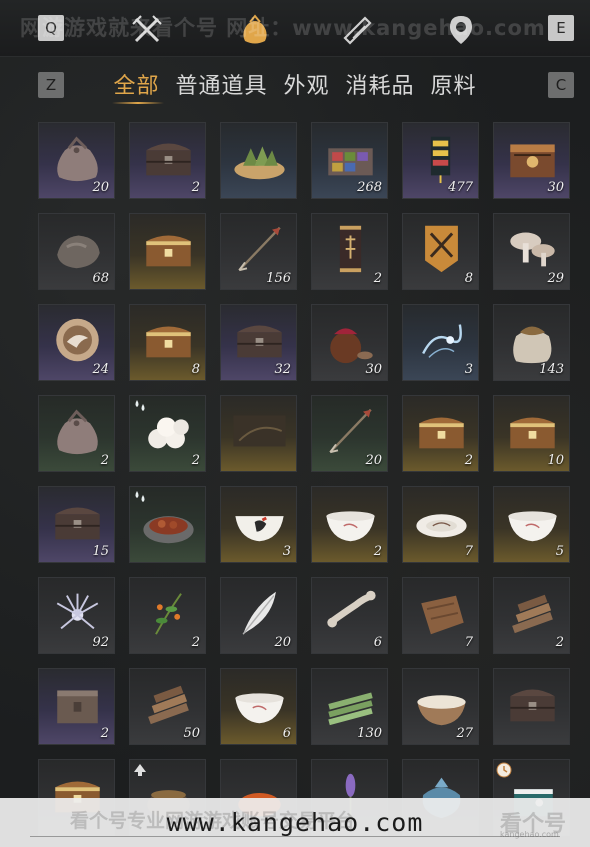 This screenshot has width=590, height=847. What do you see at coordinates (278, 278) in the screenshot?
I see `item-quantity: 156` at bounding box center [278, 278].